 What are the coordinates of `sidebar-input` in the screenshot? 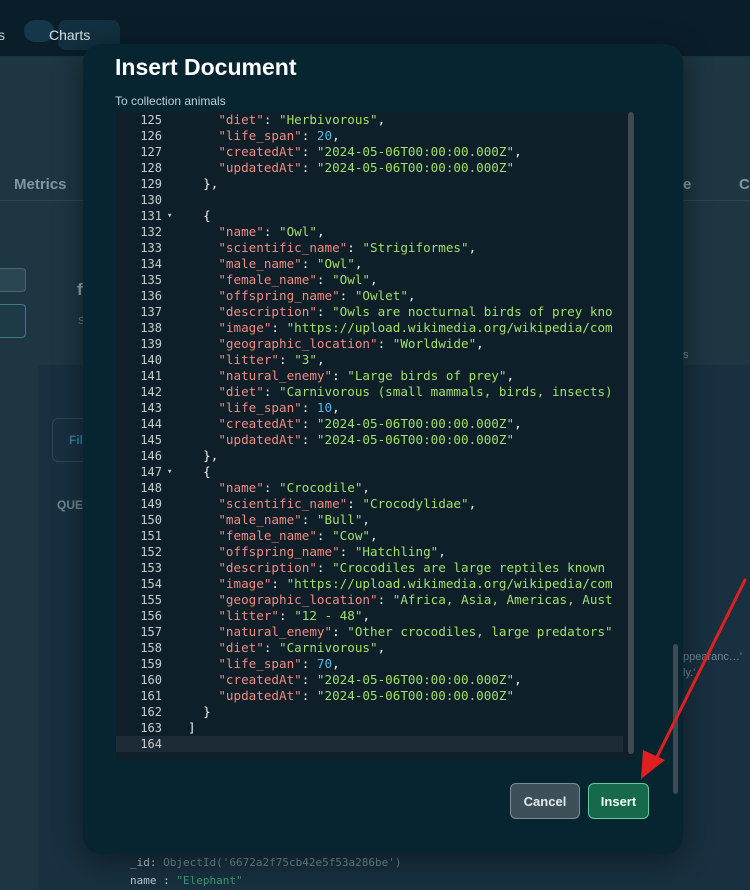 It's located at (13, 321).